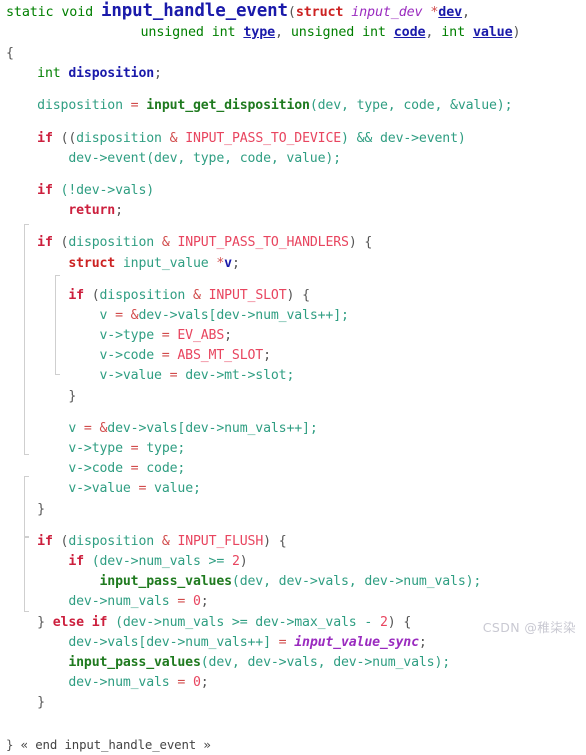  Describe the element at coordinates (228, 106) in the screenshot. I see `token-call-input-get-disposition: input_get_disposition` at that location.